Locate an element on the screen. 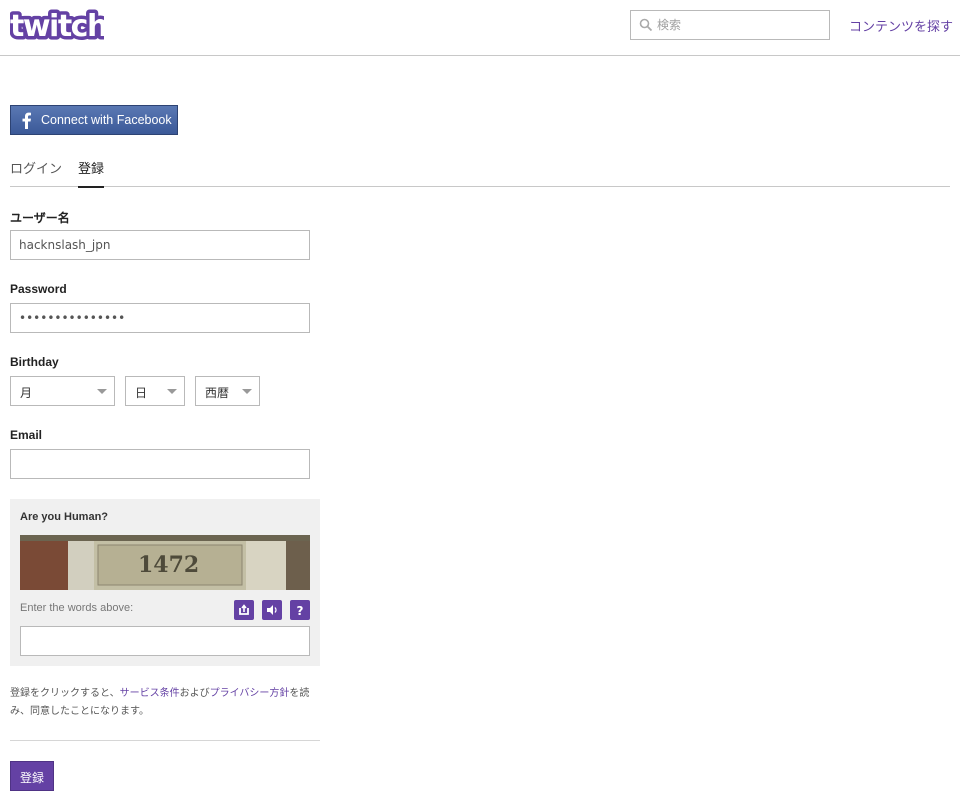  browse-content-link: コンテンツを探す is located at coordinates (901, 25).